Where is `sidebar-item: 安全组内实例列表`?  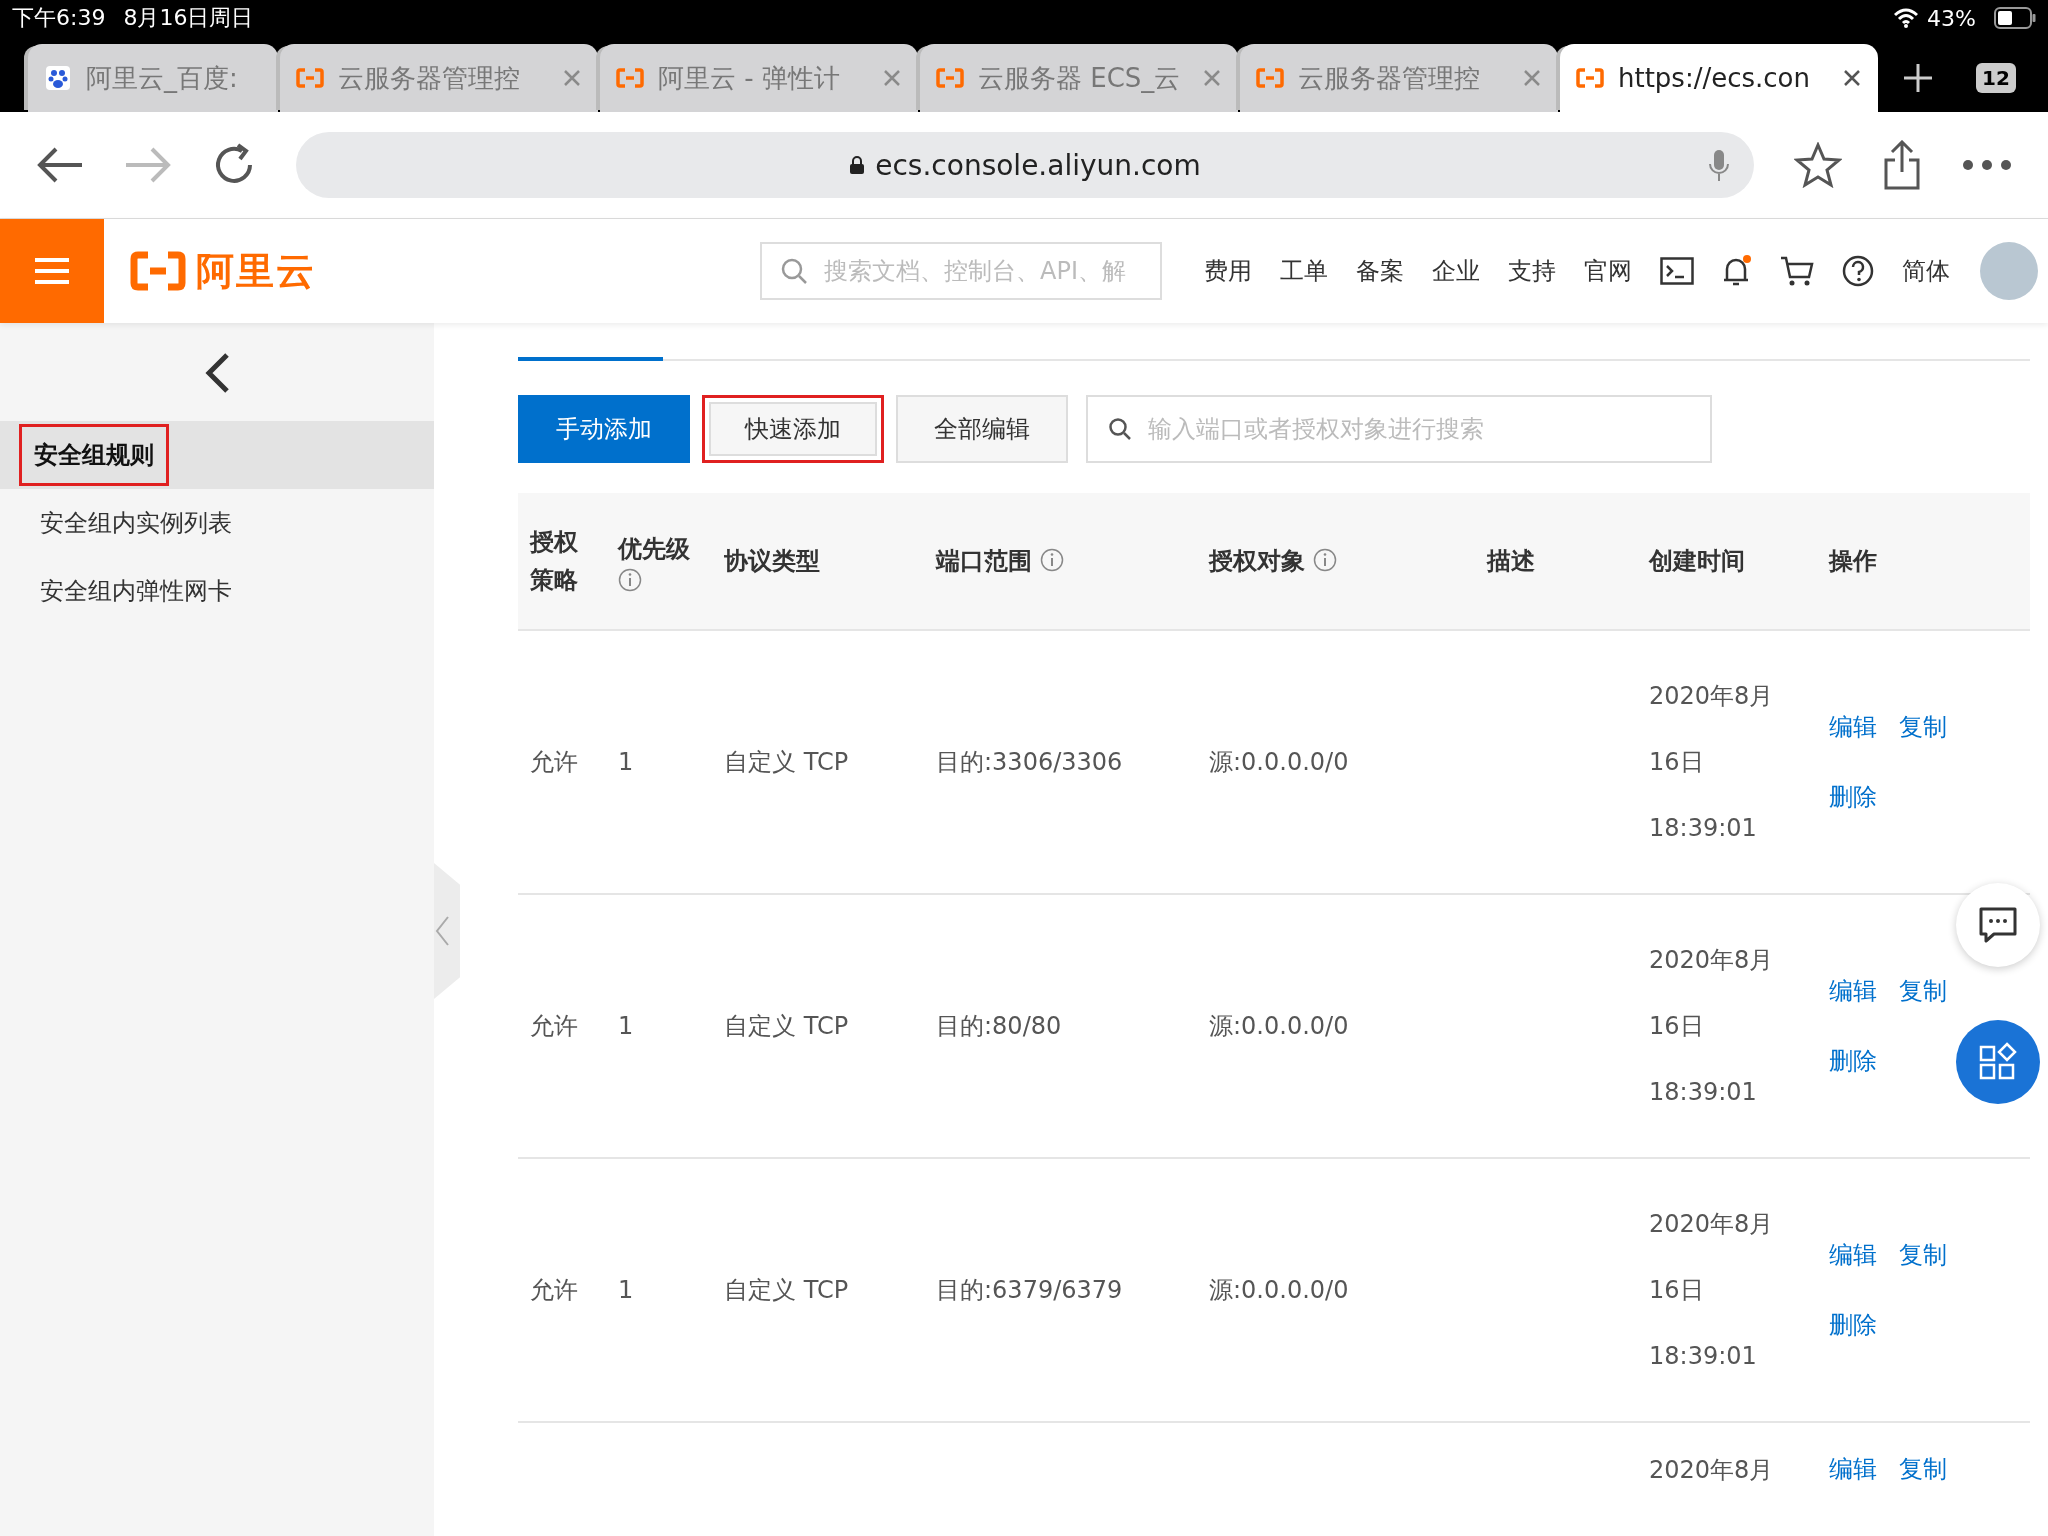 sidebar-item: 安全组内实例列表 is located at coordinates (217, 523).